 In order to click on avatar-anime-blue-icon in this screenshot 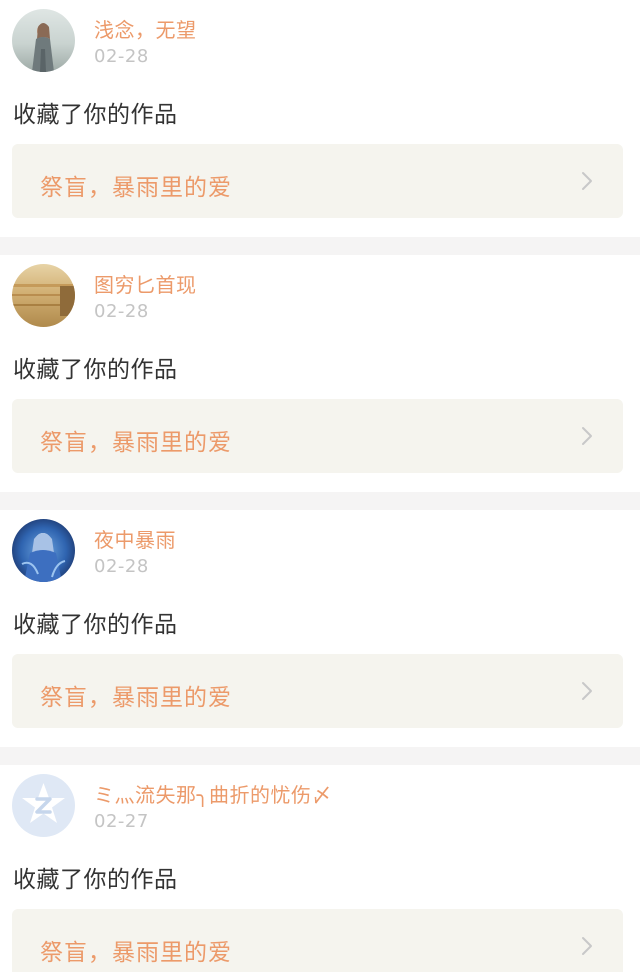, I will do `click(43, 550)`.